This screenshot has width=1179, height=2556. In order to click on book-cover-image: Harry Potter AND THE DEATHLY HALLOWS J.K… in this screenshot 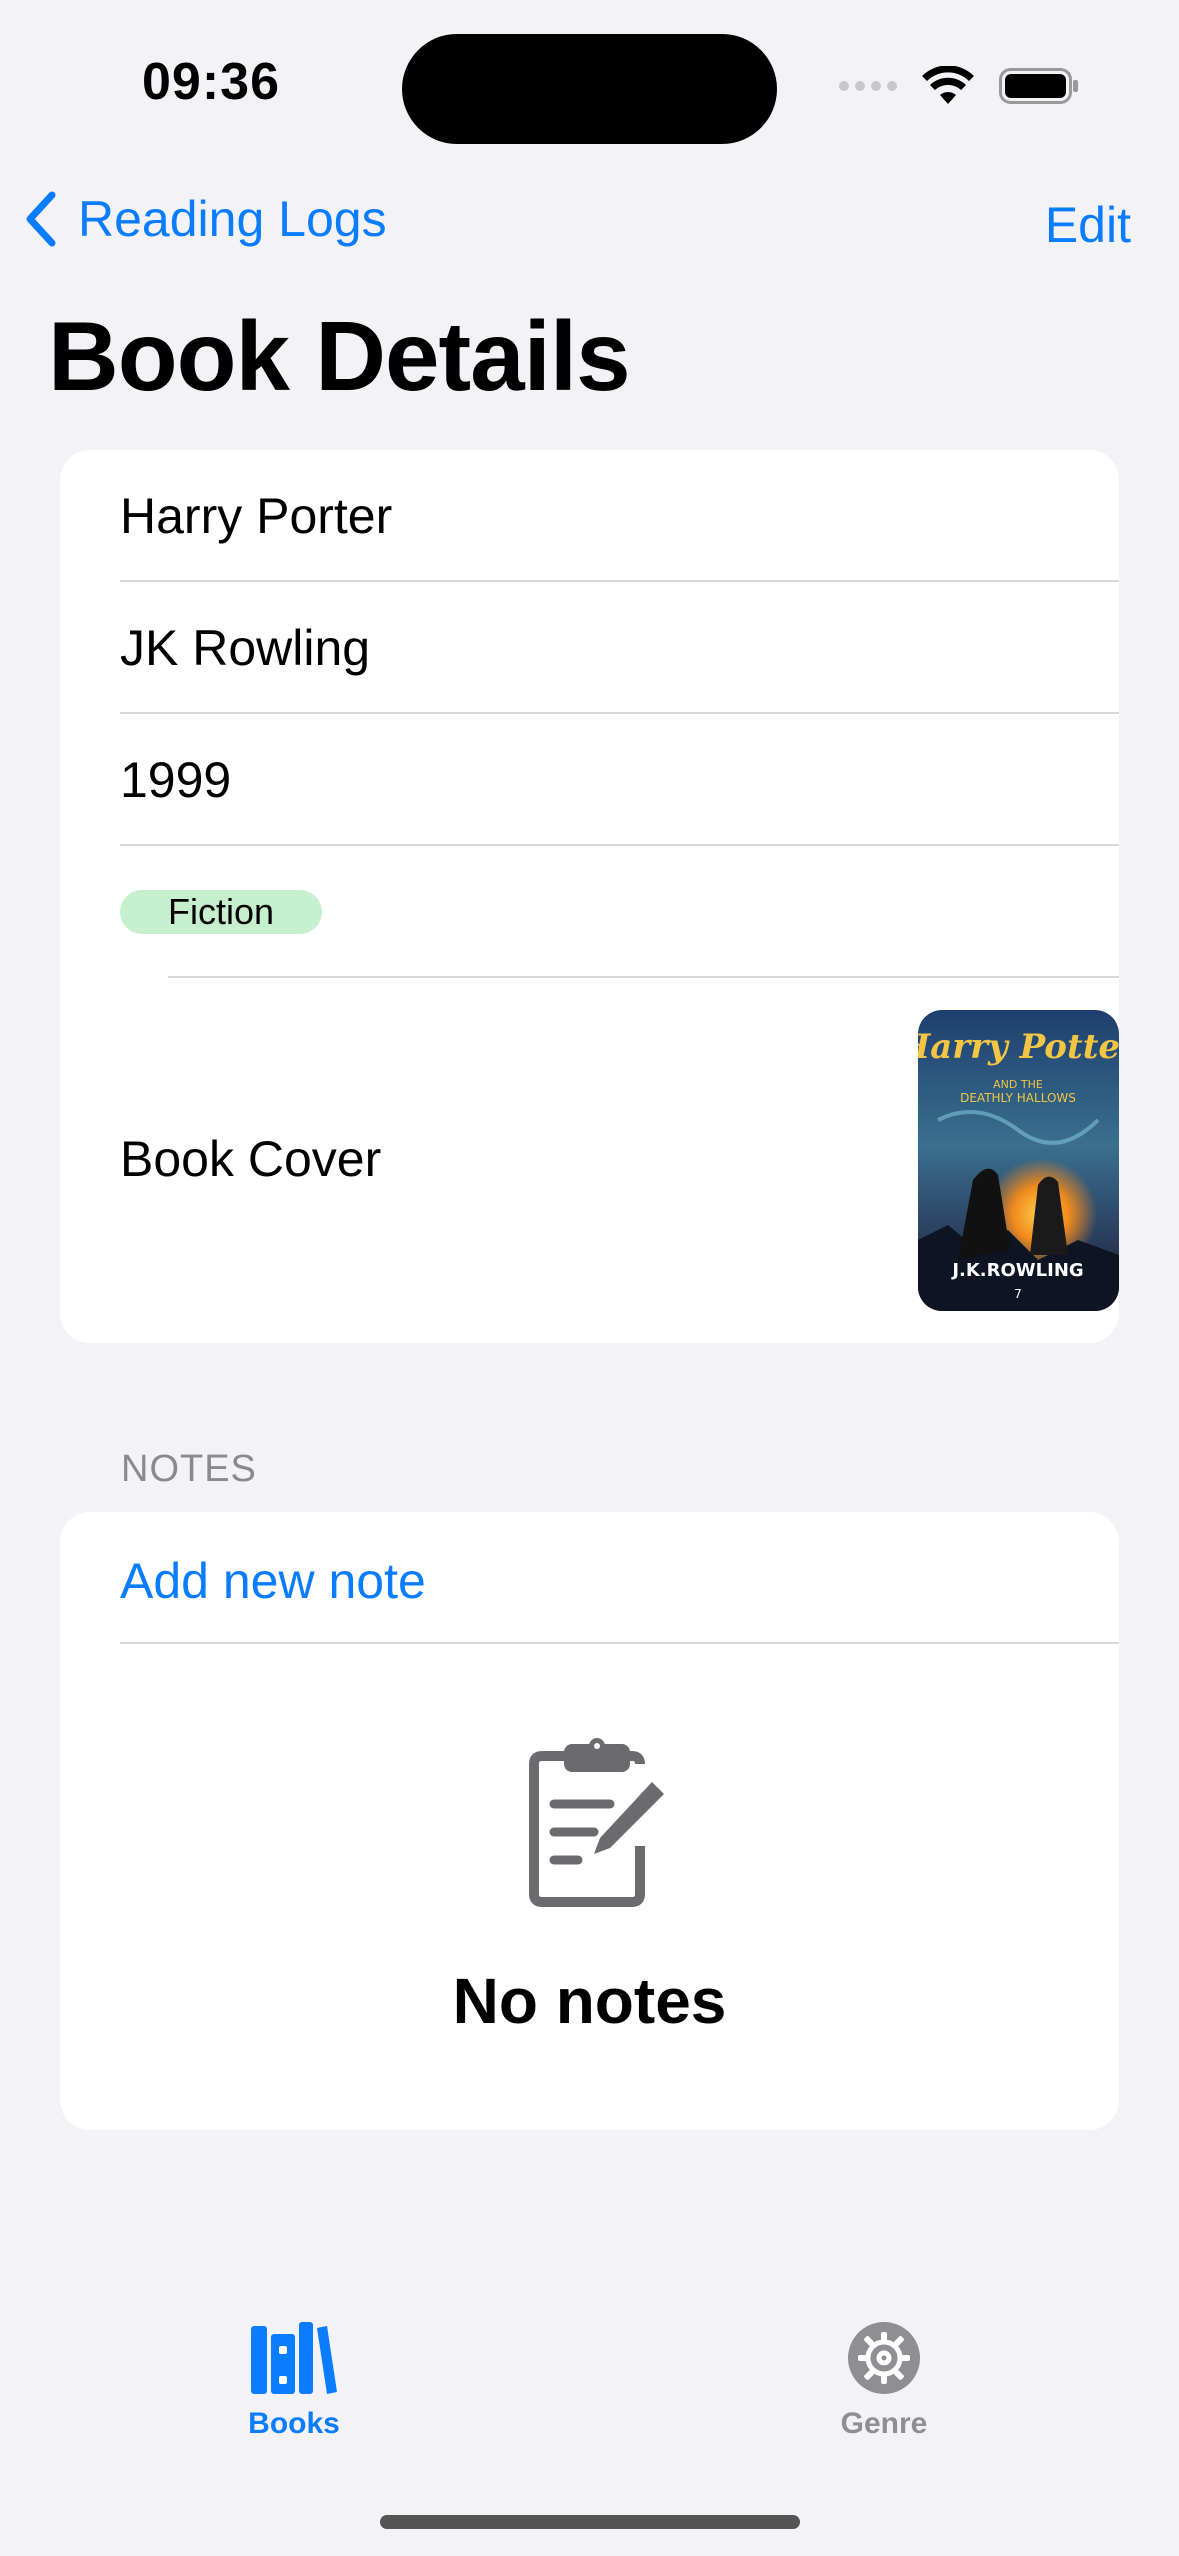, I will do `click(1018, 1160)`.